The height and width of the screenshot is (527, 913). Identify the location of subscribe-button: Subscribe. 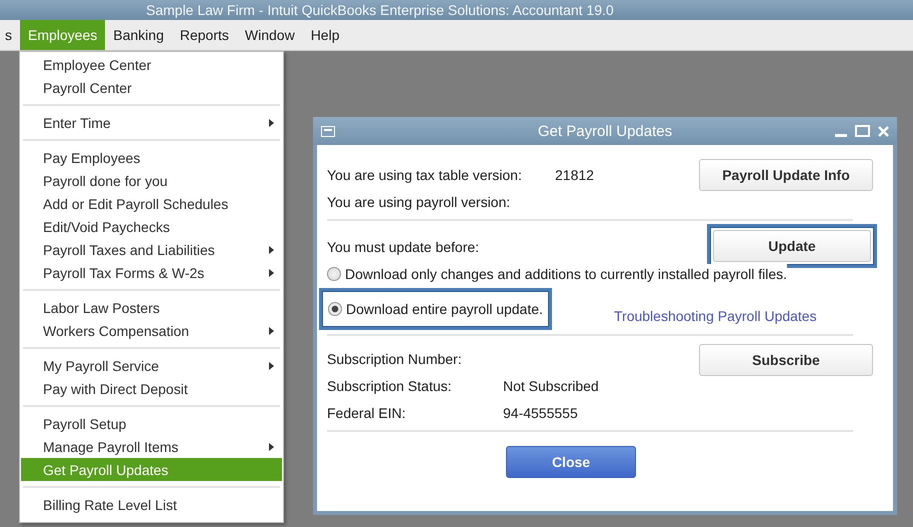
(786, 360).